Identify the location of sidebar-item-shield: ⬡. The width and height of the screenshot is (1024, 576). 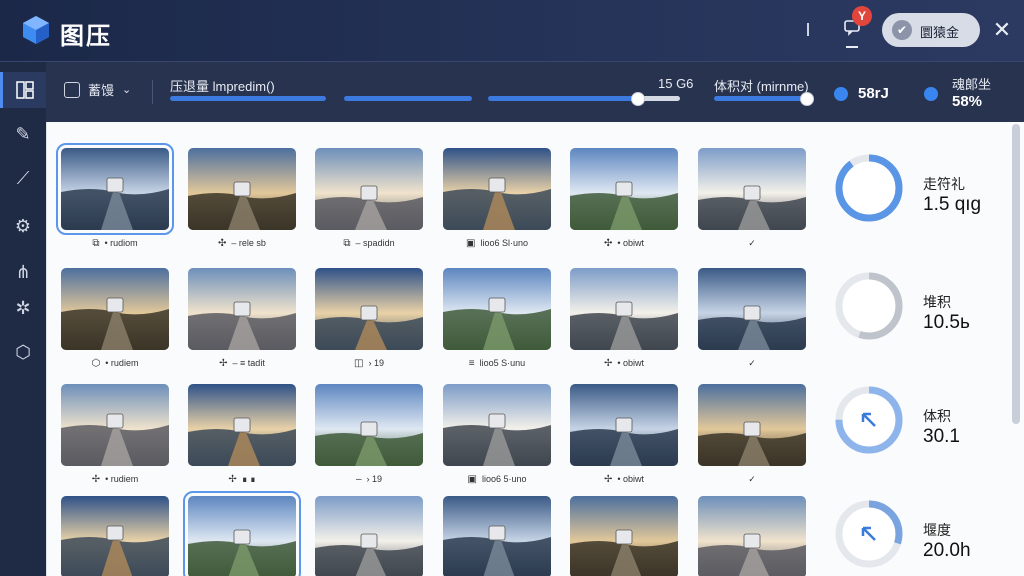
(23, 352).